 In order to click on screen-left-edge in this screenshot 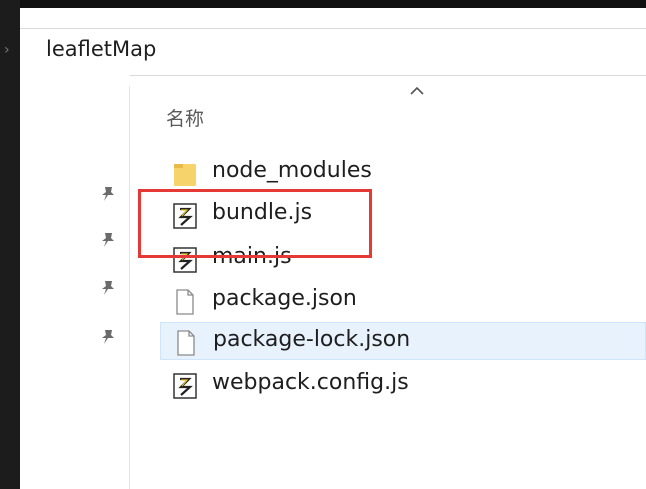, I will do `click(10, 244)`.